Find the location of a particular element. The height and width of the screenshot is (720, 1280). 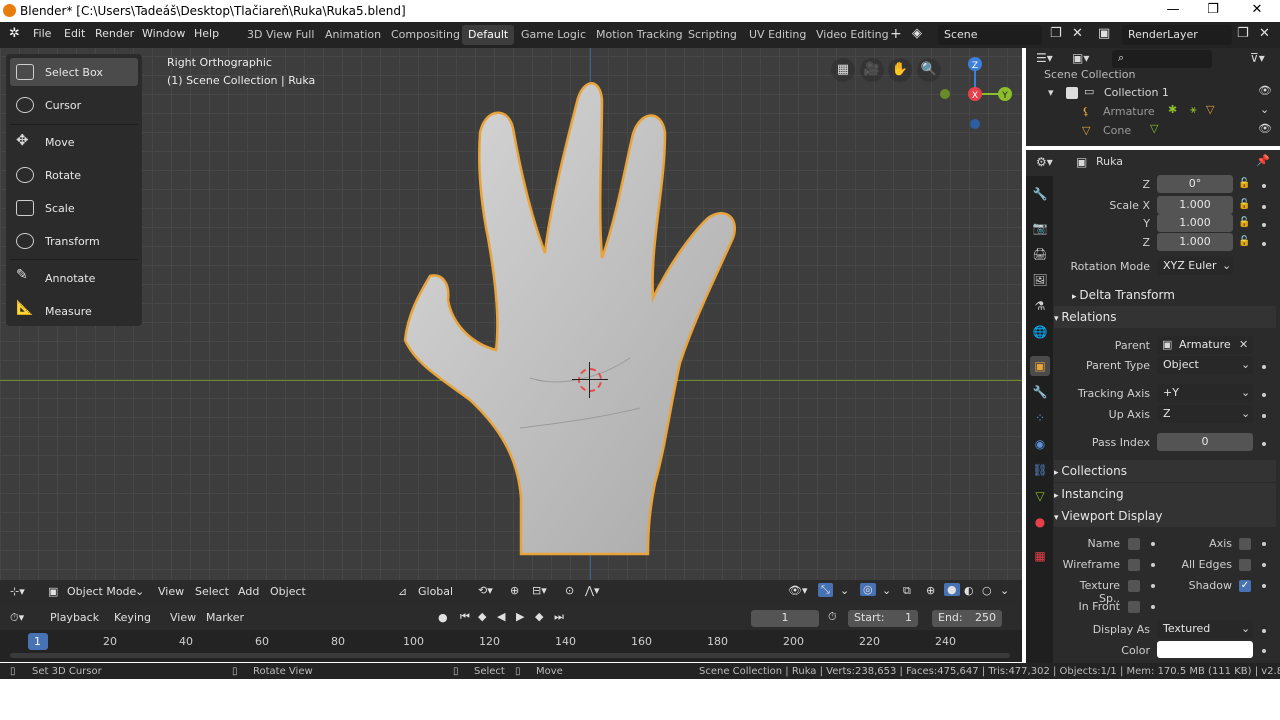

axis-gizmo: Z X Y is located at coordinates (975, 96).